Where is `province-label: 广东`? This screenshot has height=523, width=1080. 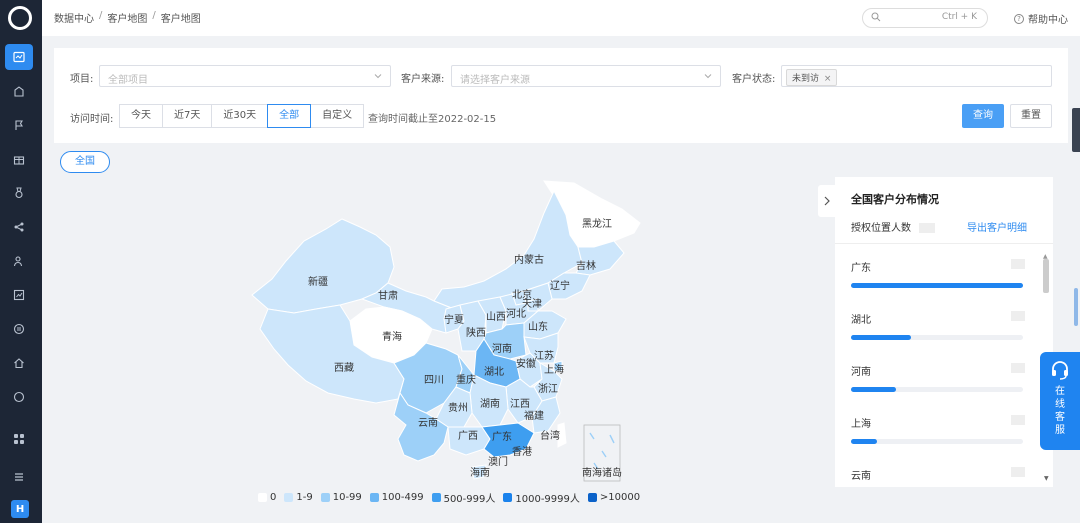 province-label: 广东 is located at coordinates (502, 436).